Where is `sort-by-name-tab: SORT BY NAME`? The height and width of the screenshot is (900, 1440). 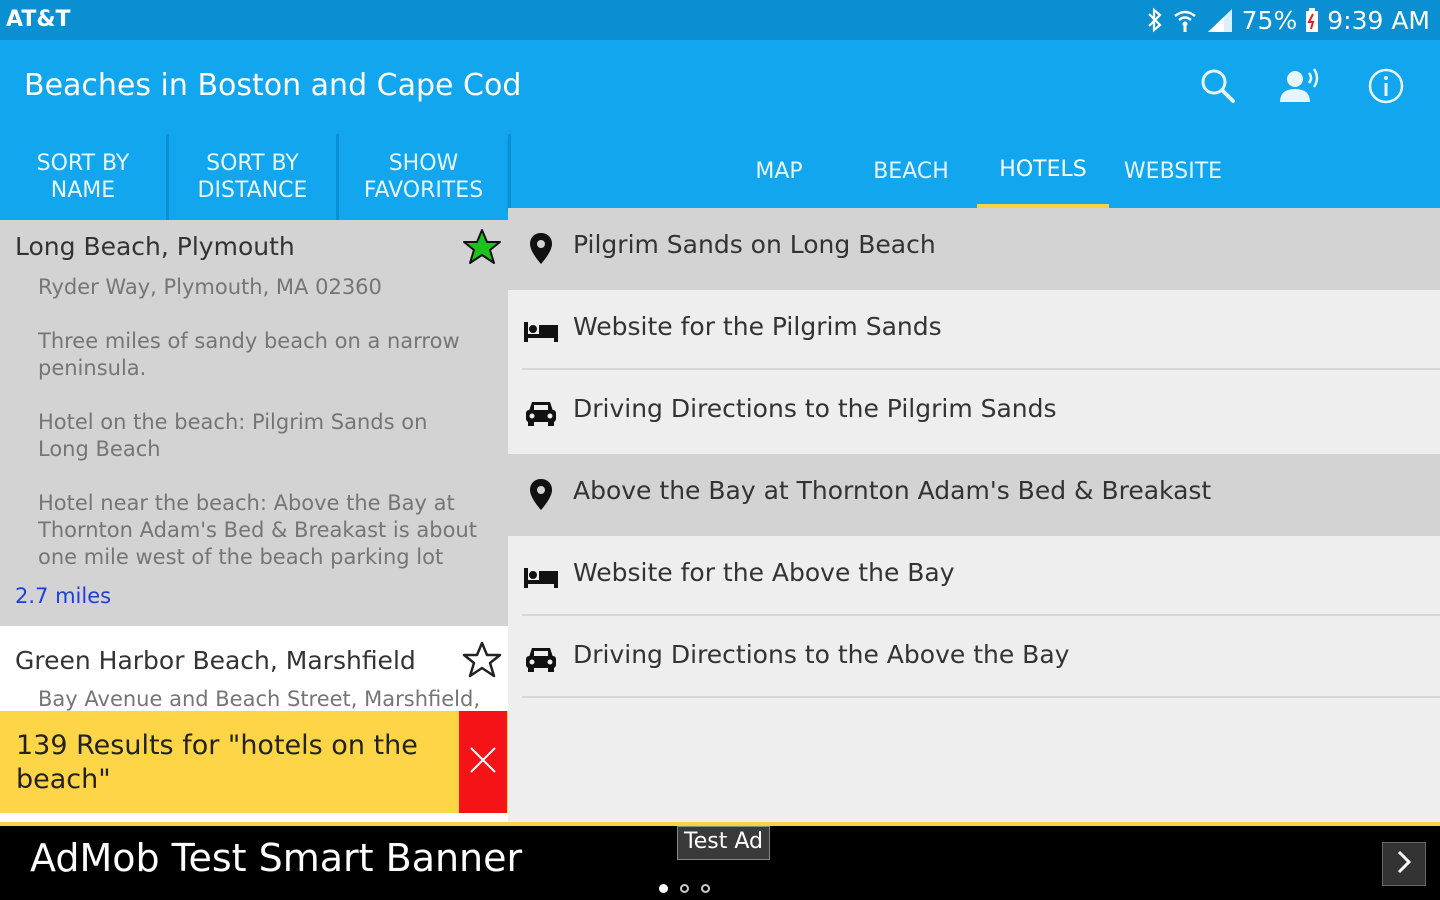
sort-by-name-tab: SORT BY NAME is located at coordinates (84, 177).